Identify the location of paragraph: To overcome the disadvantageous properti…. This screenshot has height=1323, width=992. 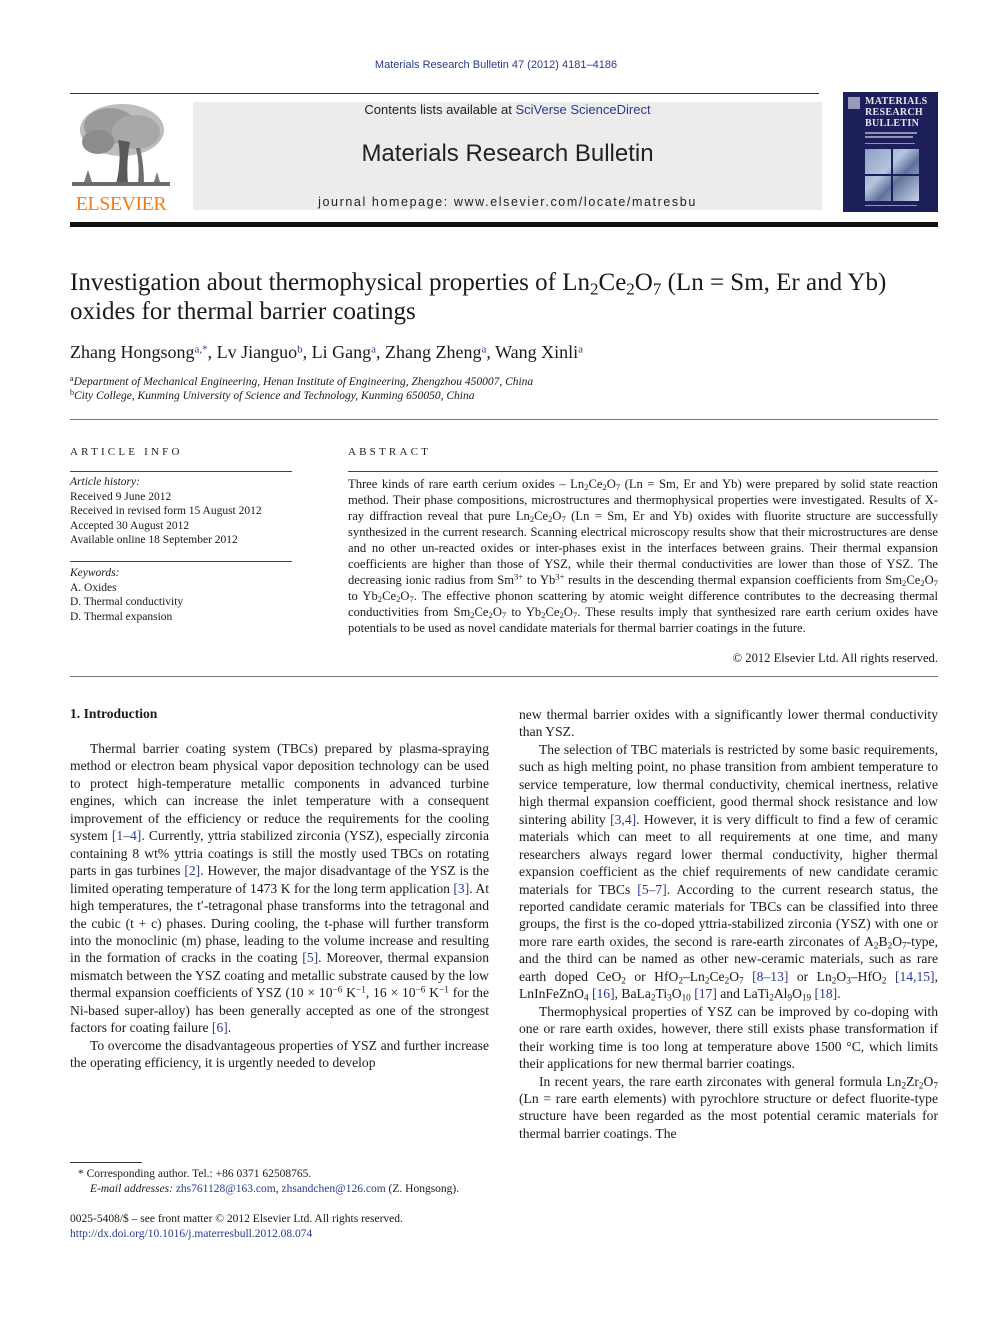
(279, 1054).